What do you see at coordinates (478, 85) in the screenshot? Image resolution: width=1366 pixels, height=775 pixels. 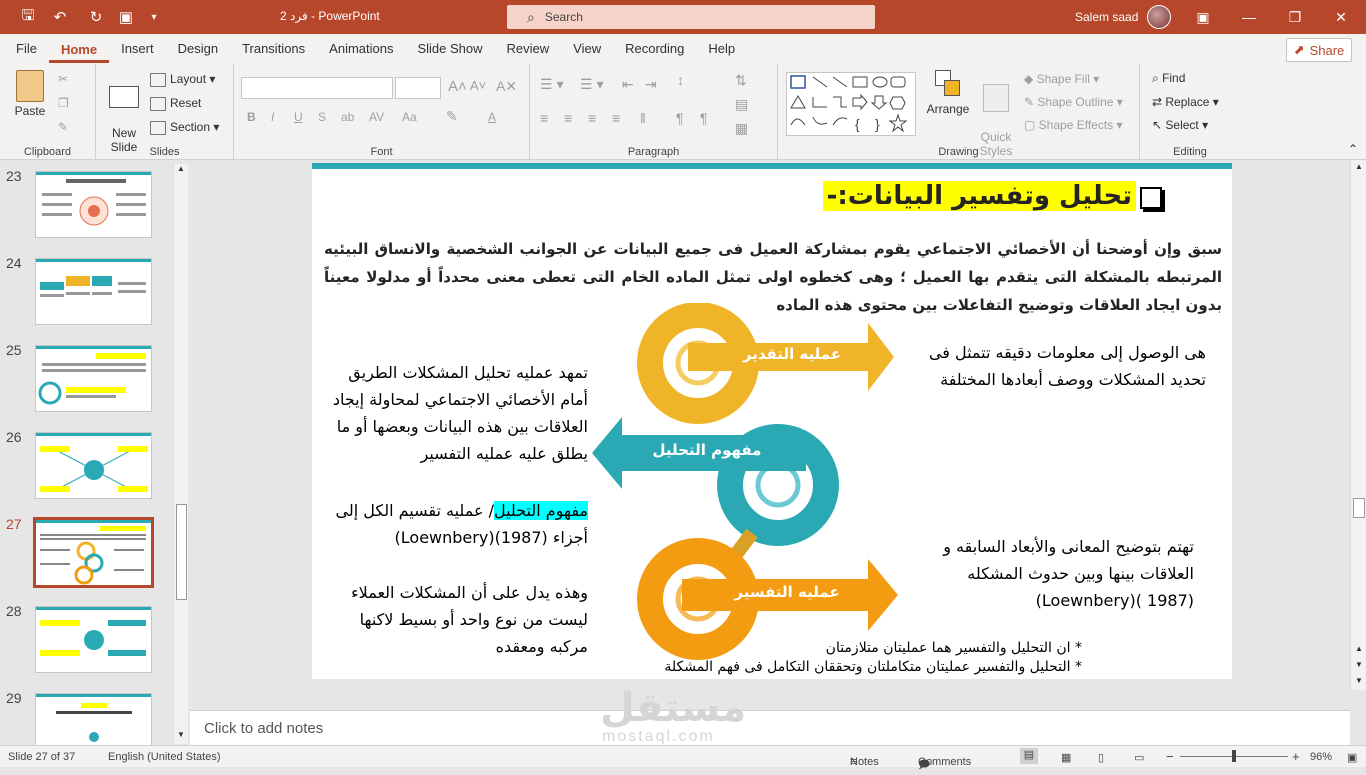 I see `shrink-font-icon: A˅` at bounding box center [478, 85].